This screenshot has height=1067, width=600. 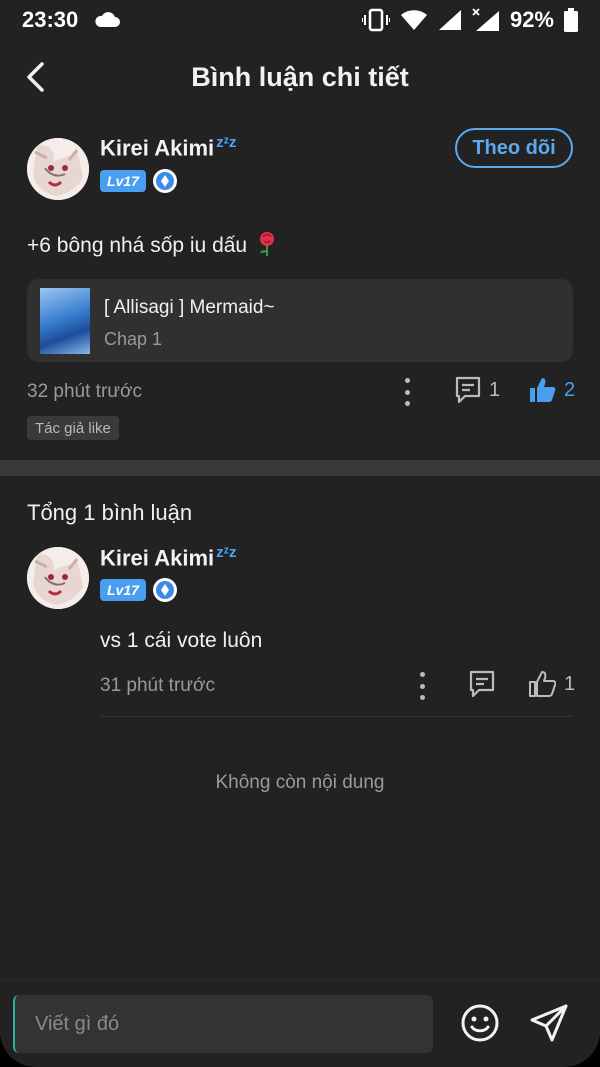 What do you see at coordinates (336, 716) in the screenshot?
I see `reply-separator` at bounding box center [336, 716].